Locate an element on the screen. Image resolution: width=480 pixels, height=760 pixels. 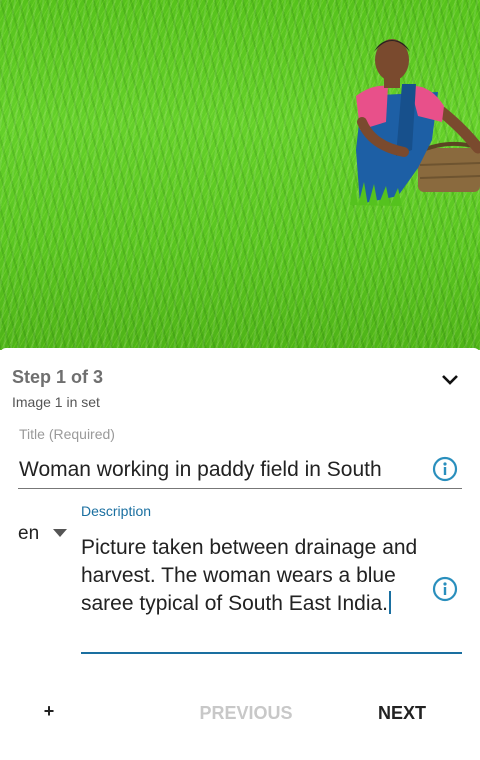
title-field-label: Title (Required) is located at coordinates (67, 434).